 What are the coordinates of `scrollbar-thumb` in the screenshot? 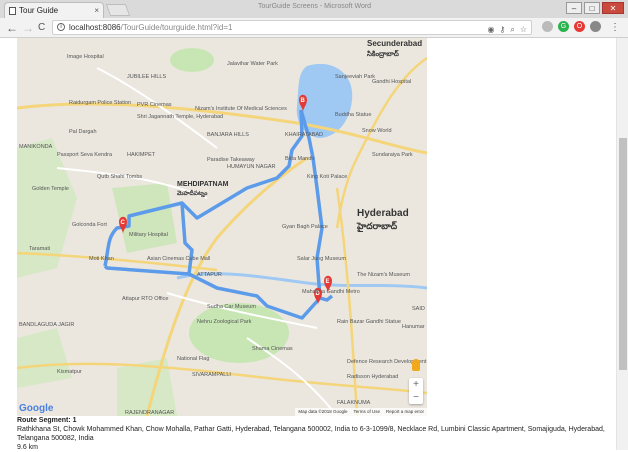 It's located at (623, 254).